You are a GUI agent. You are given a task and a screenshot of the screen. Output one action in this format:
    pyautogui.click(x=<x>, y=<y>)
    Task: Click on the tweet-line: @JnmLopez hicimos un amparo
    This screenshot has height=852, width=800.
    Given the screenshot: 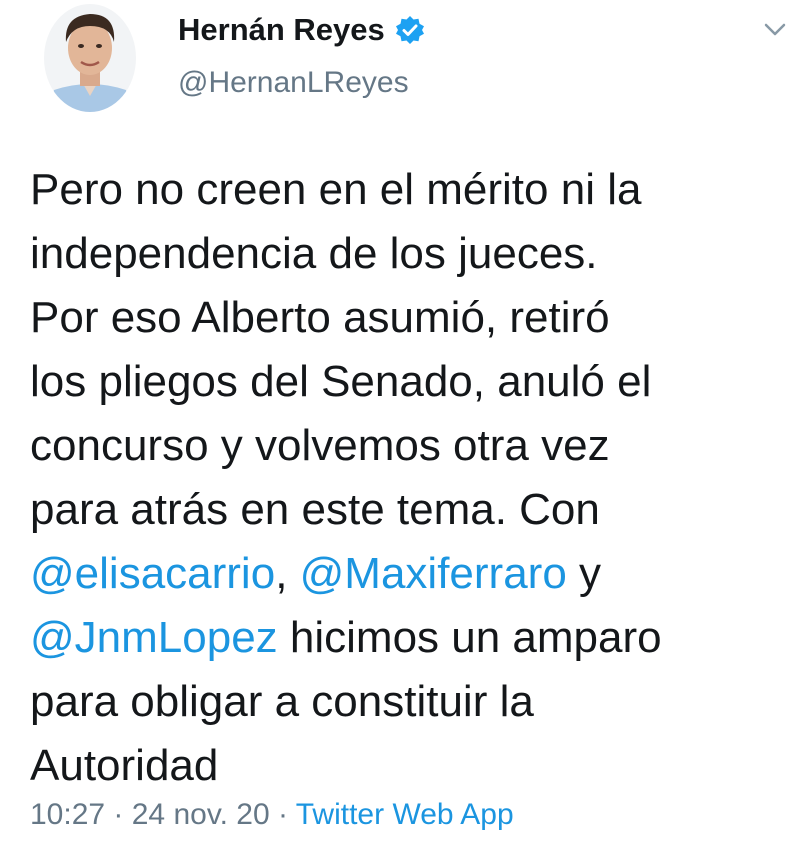 What is the action you would take?
    pyautogui.click(x=410, y=638)
    